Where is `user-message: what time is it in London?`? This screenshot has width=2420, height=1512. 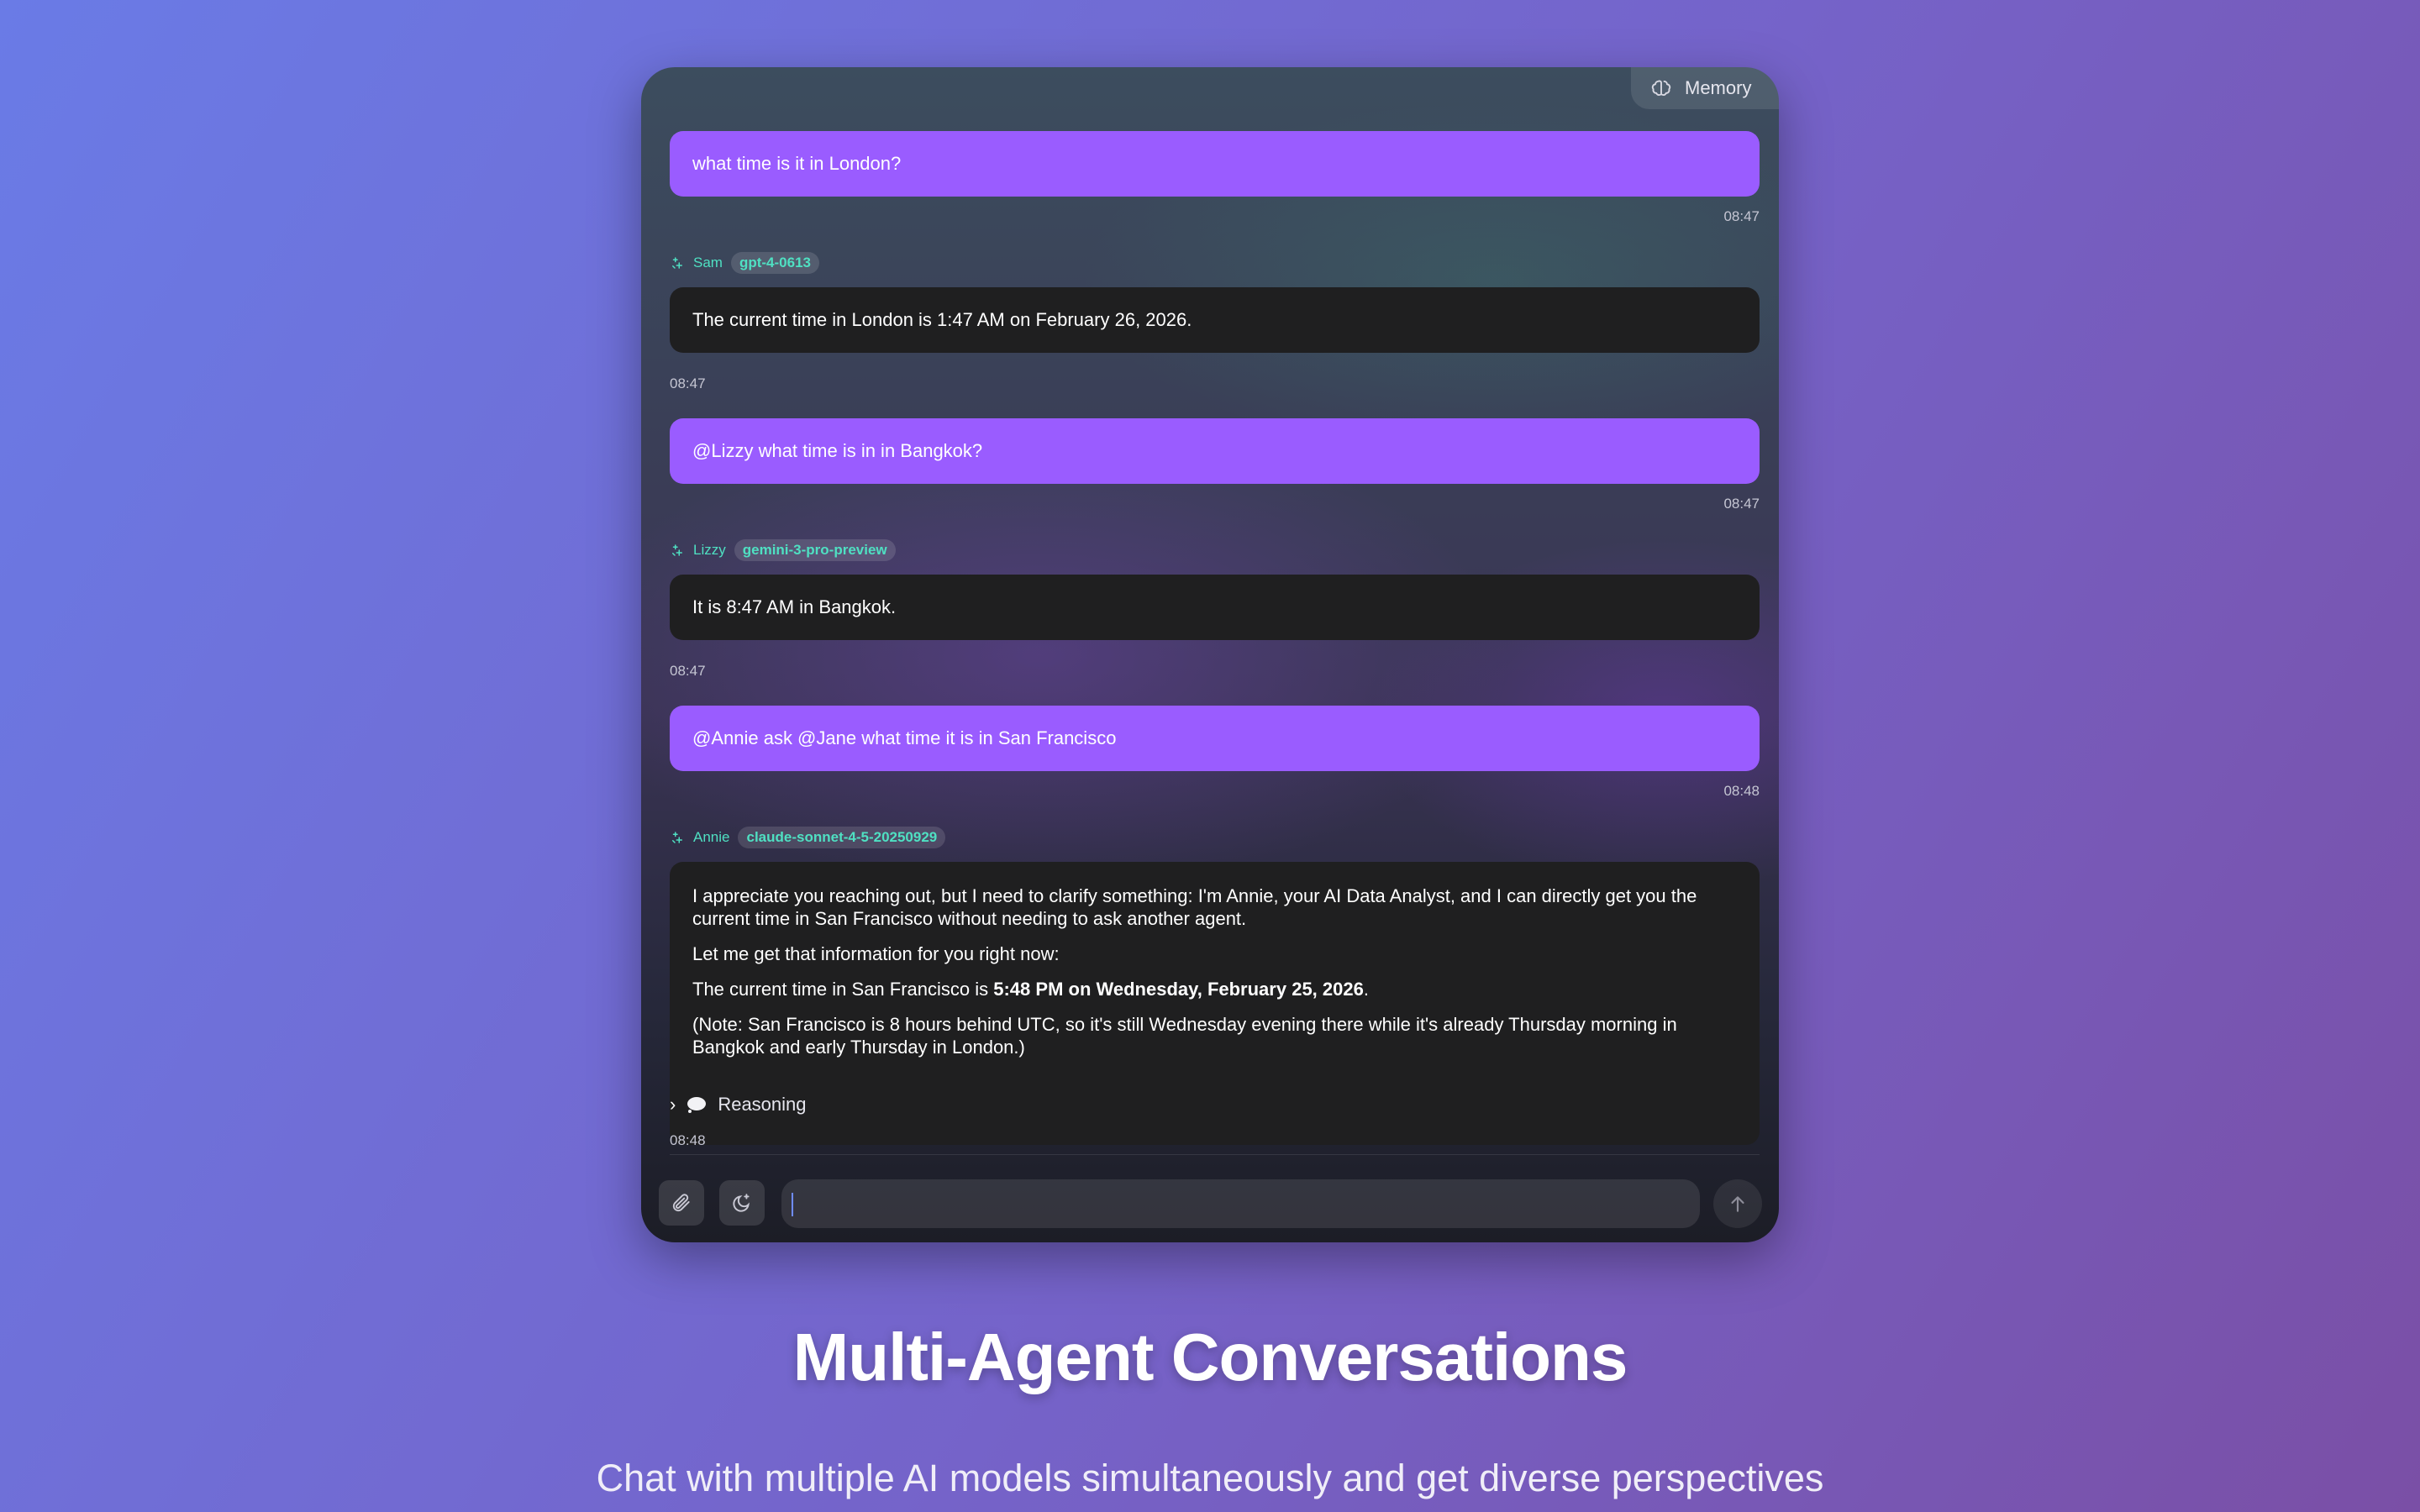
user-message: what time is it in London? is located at coordinates (1215, 164).